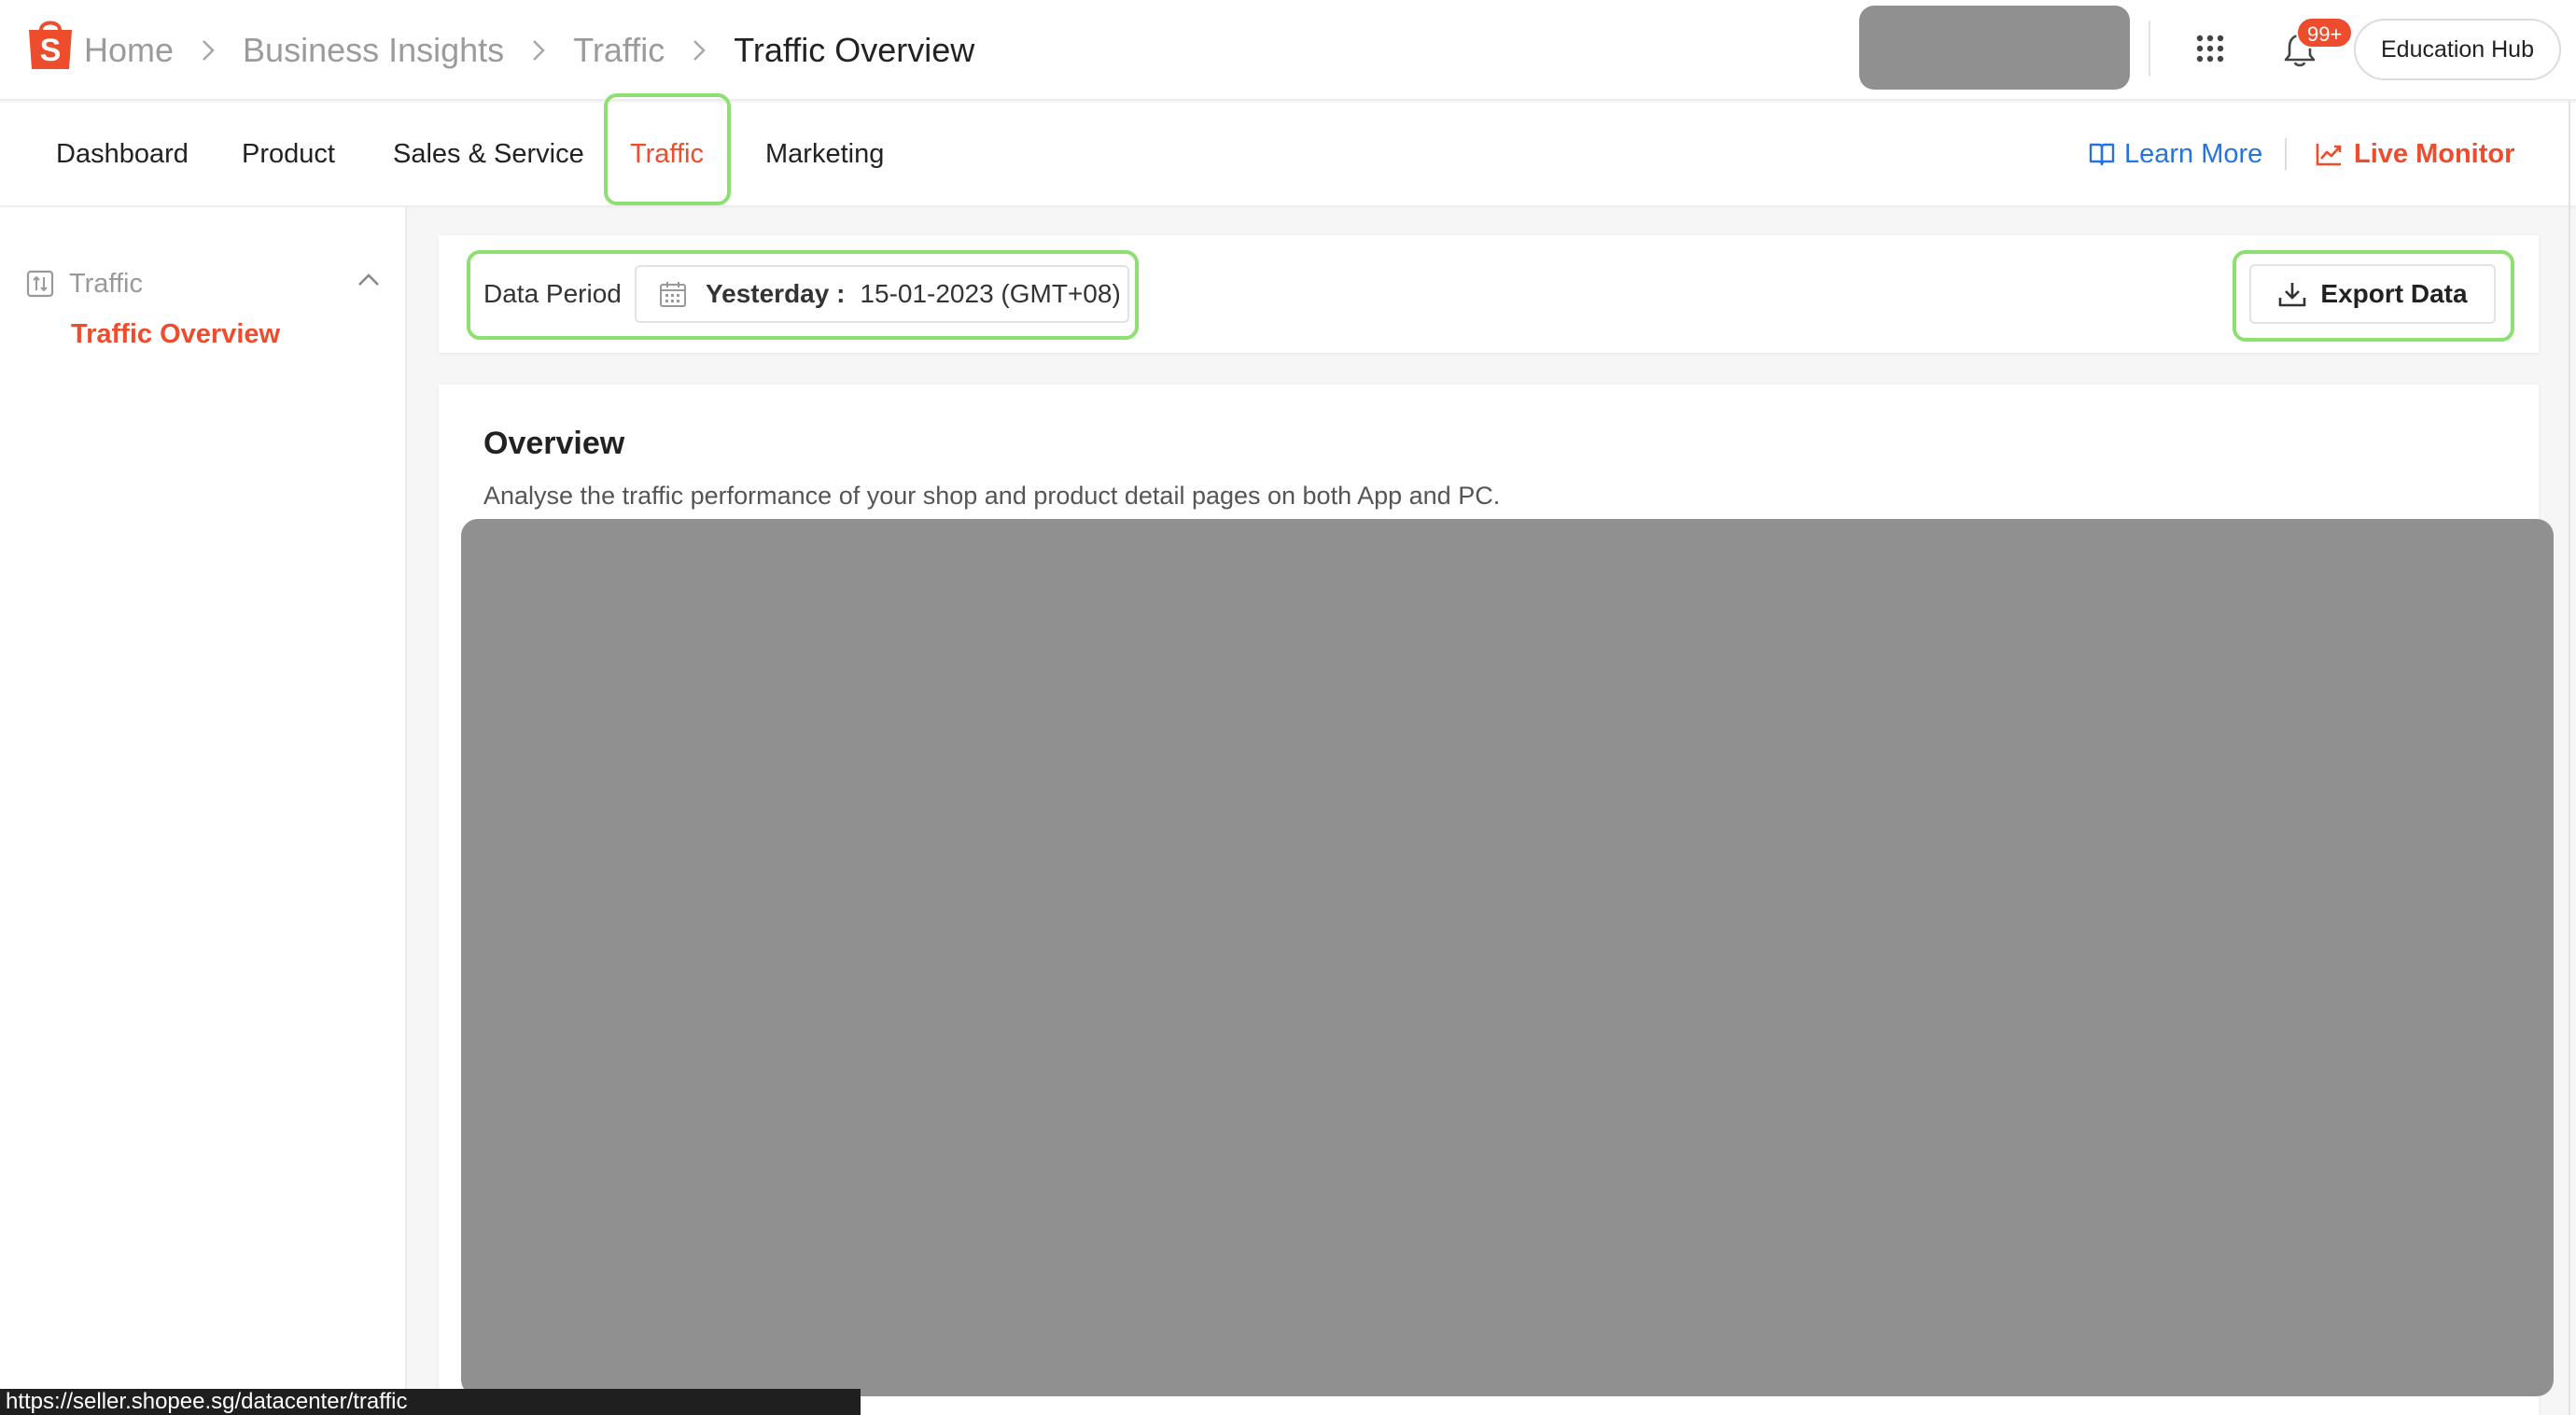  I want to click on apps-grid-icon, so click(2210, 48).